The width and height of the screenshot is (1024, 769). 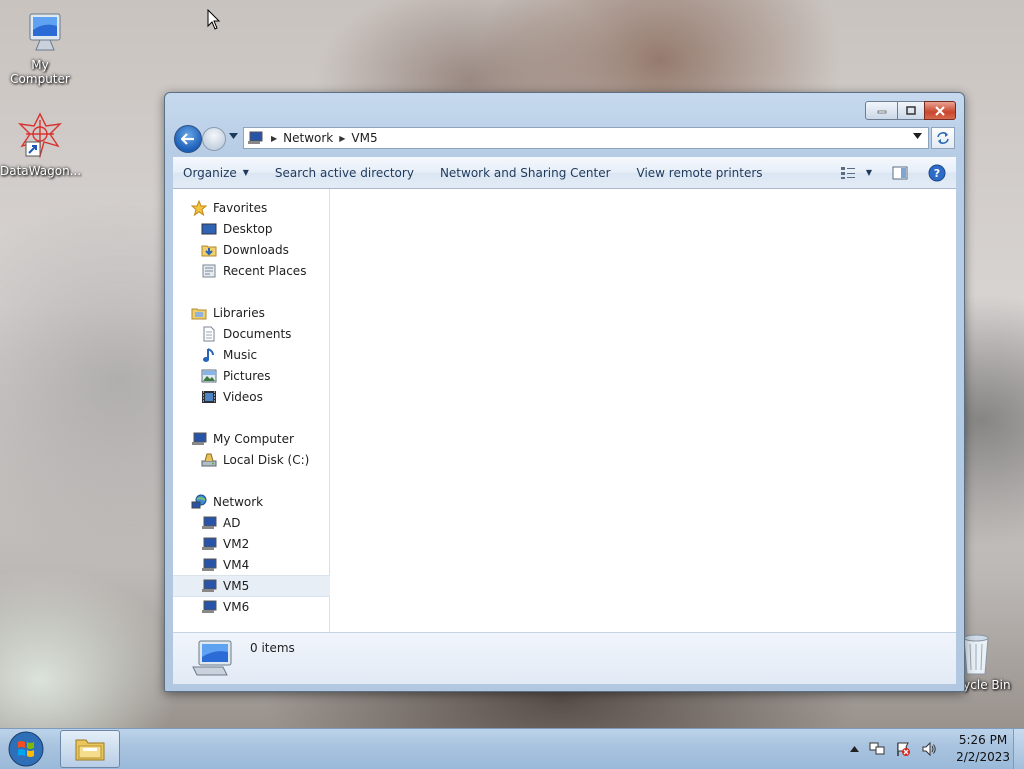 What do you see at coordinates (236, 586) in the screenshot?
I see `nav-network-vm5-label: VM5` at bounding box center [236, 586].